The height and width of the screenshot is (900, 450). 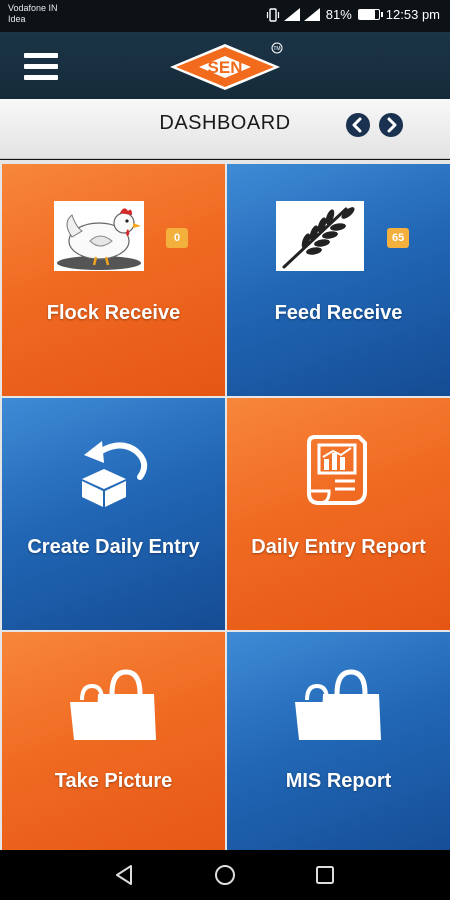 What do you see at coordinates (99, 236) in the screenshot?
I see `chicken-image` at bounding box center [99, 236].